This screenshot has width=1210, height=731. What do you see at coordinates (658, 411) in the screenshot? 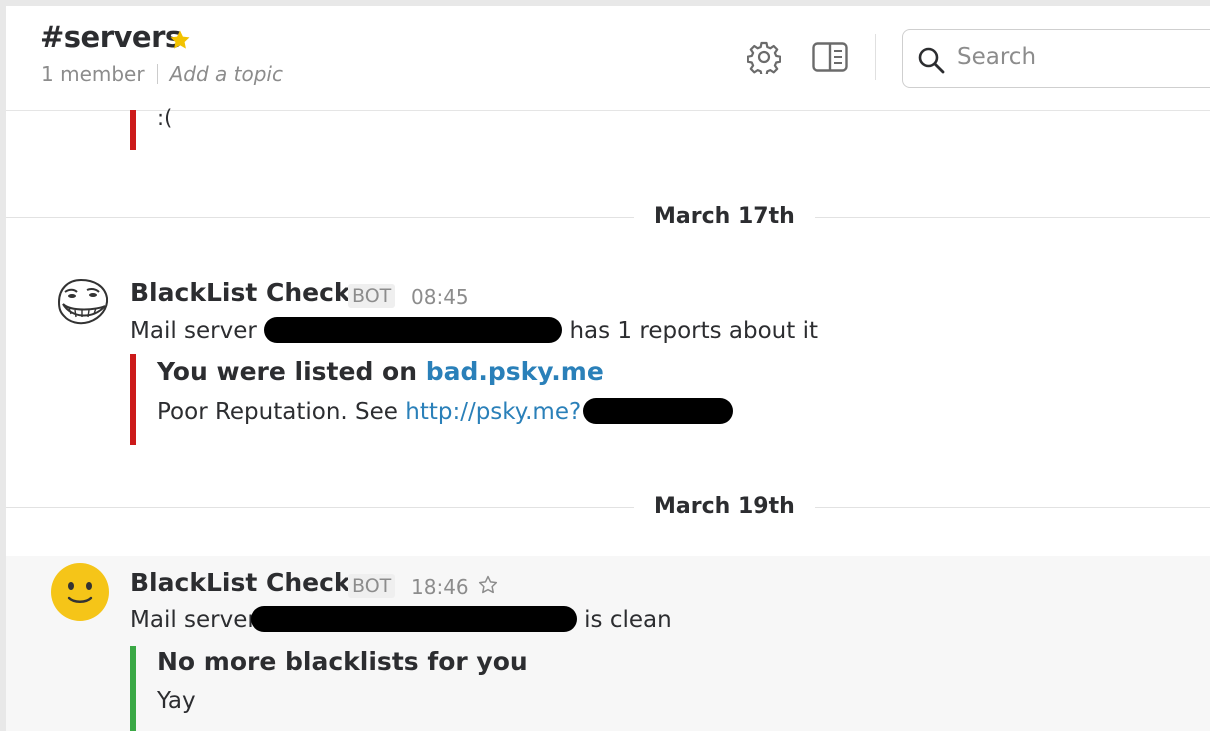
I see `redacted-link-part` at bounding box center [658, 411].